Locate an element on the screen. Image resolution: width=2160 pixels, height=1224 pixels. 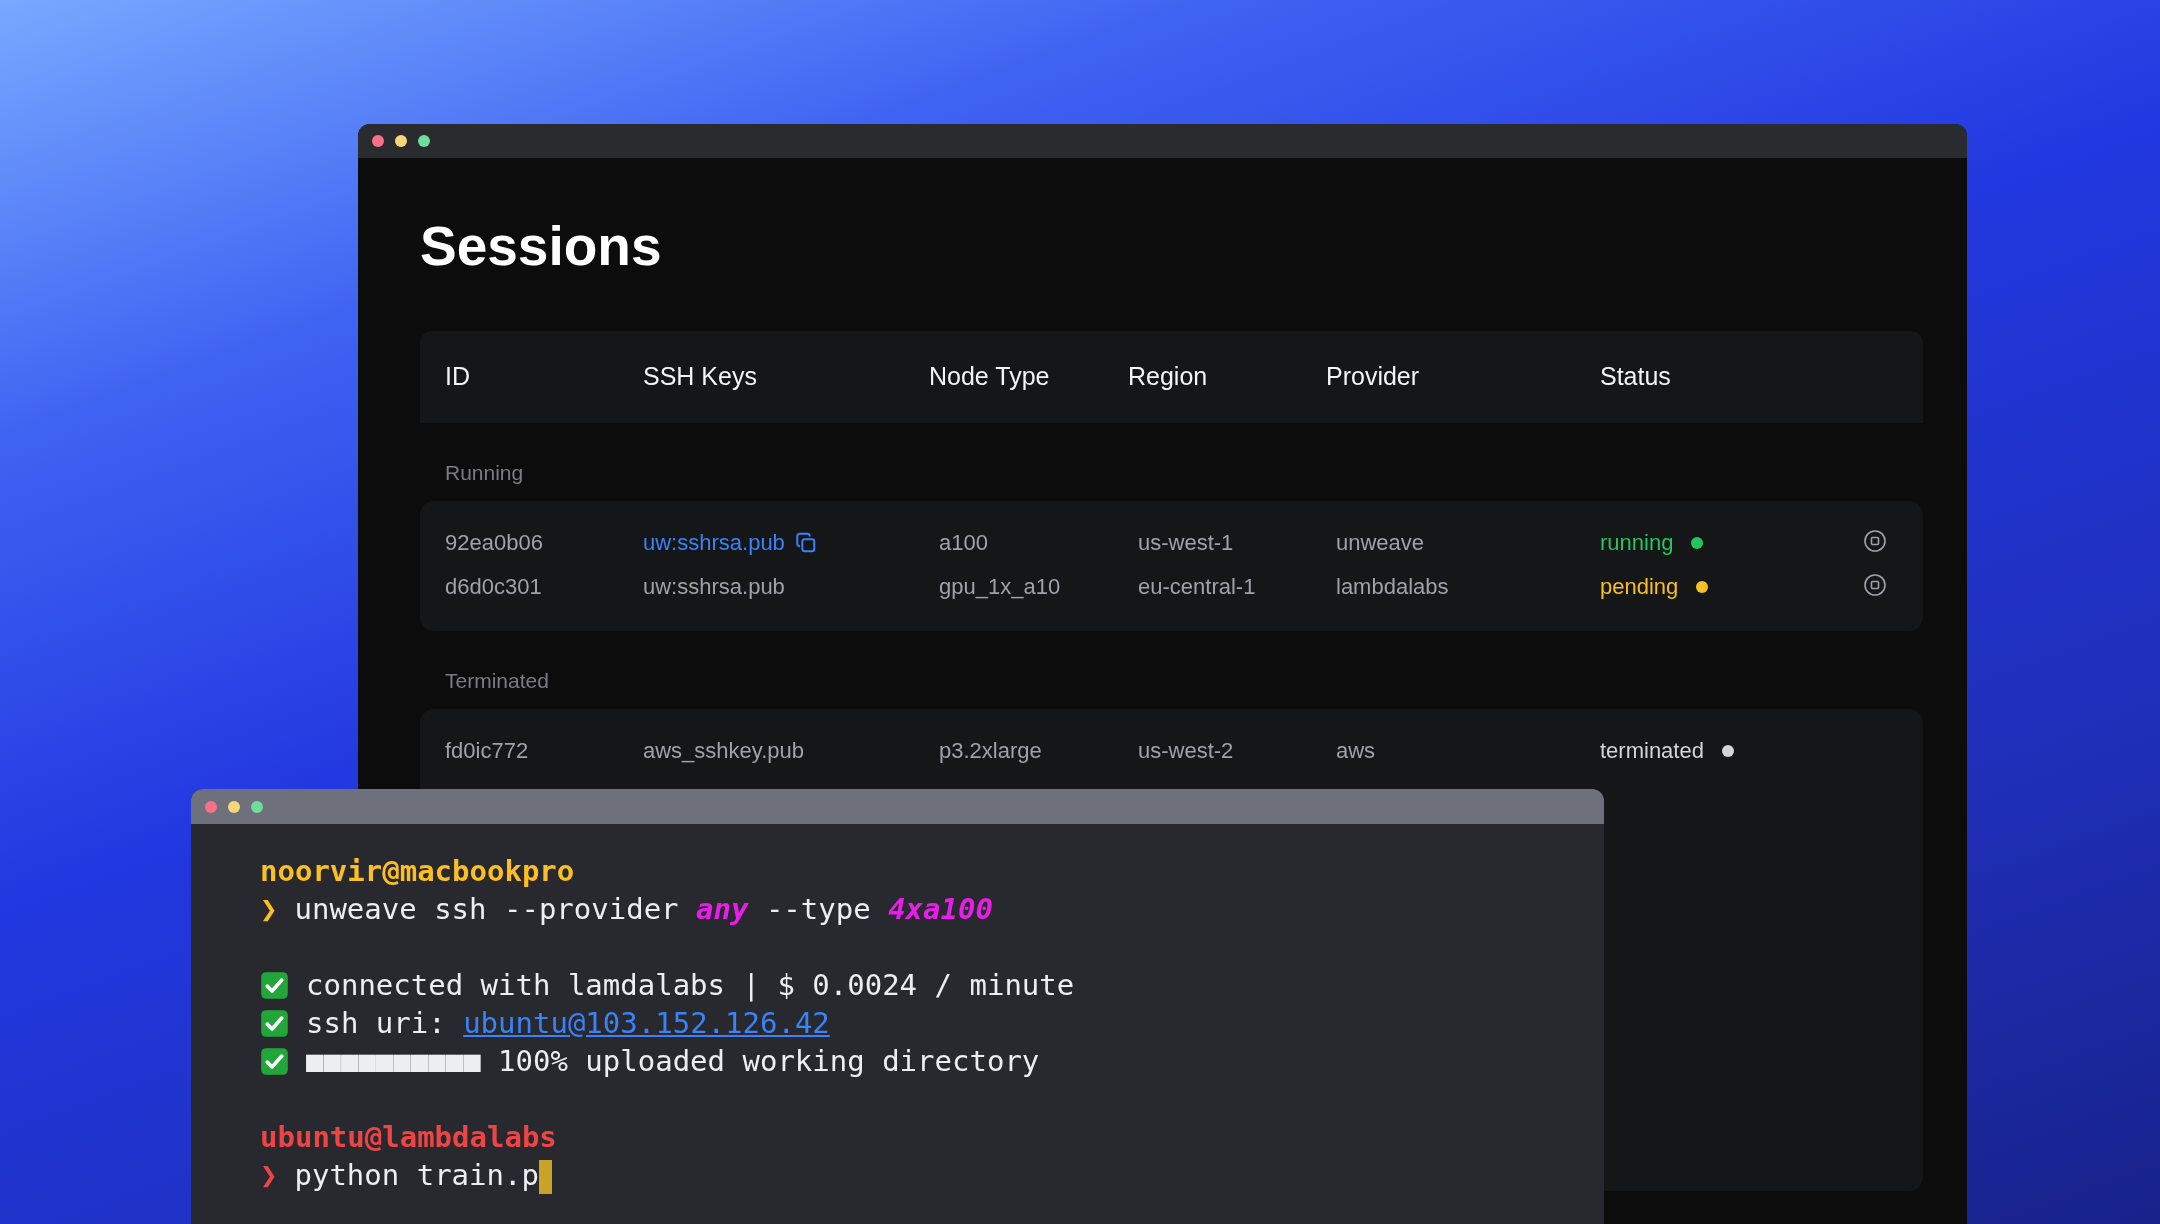
terminal-text: ssh uri: is located at coordinates (376, 1023).